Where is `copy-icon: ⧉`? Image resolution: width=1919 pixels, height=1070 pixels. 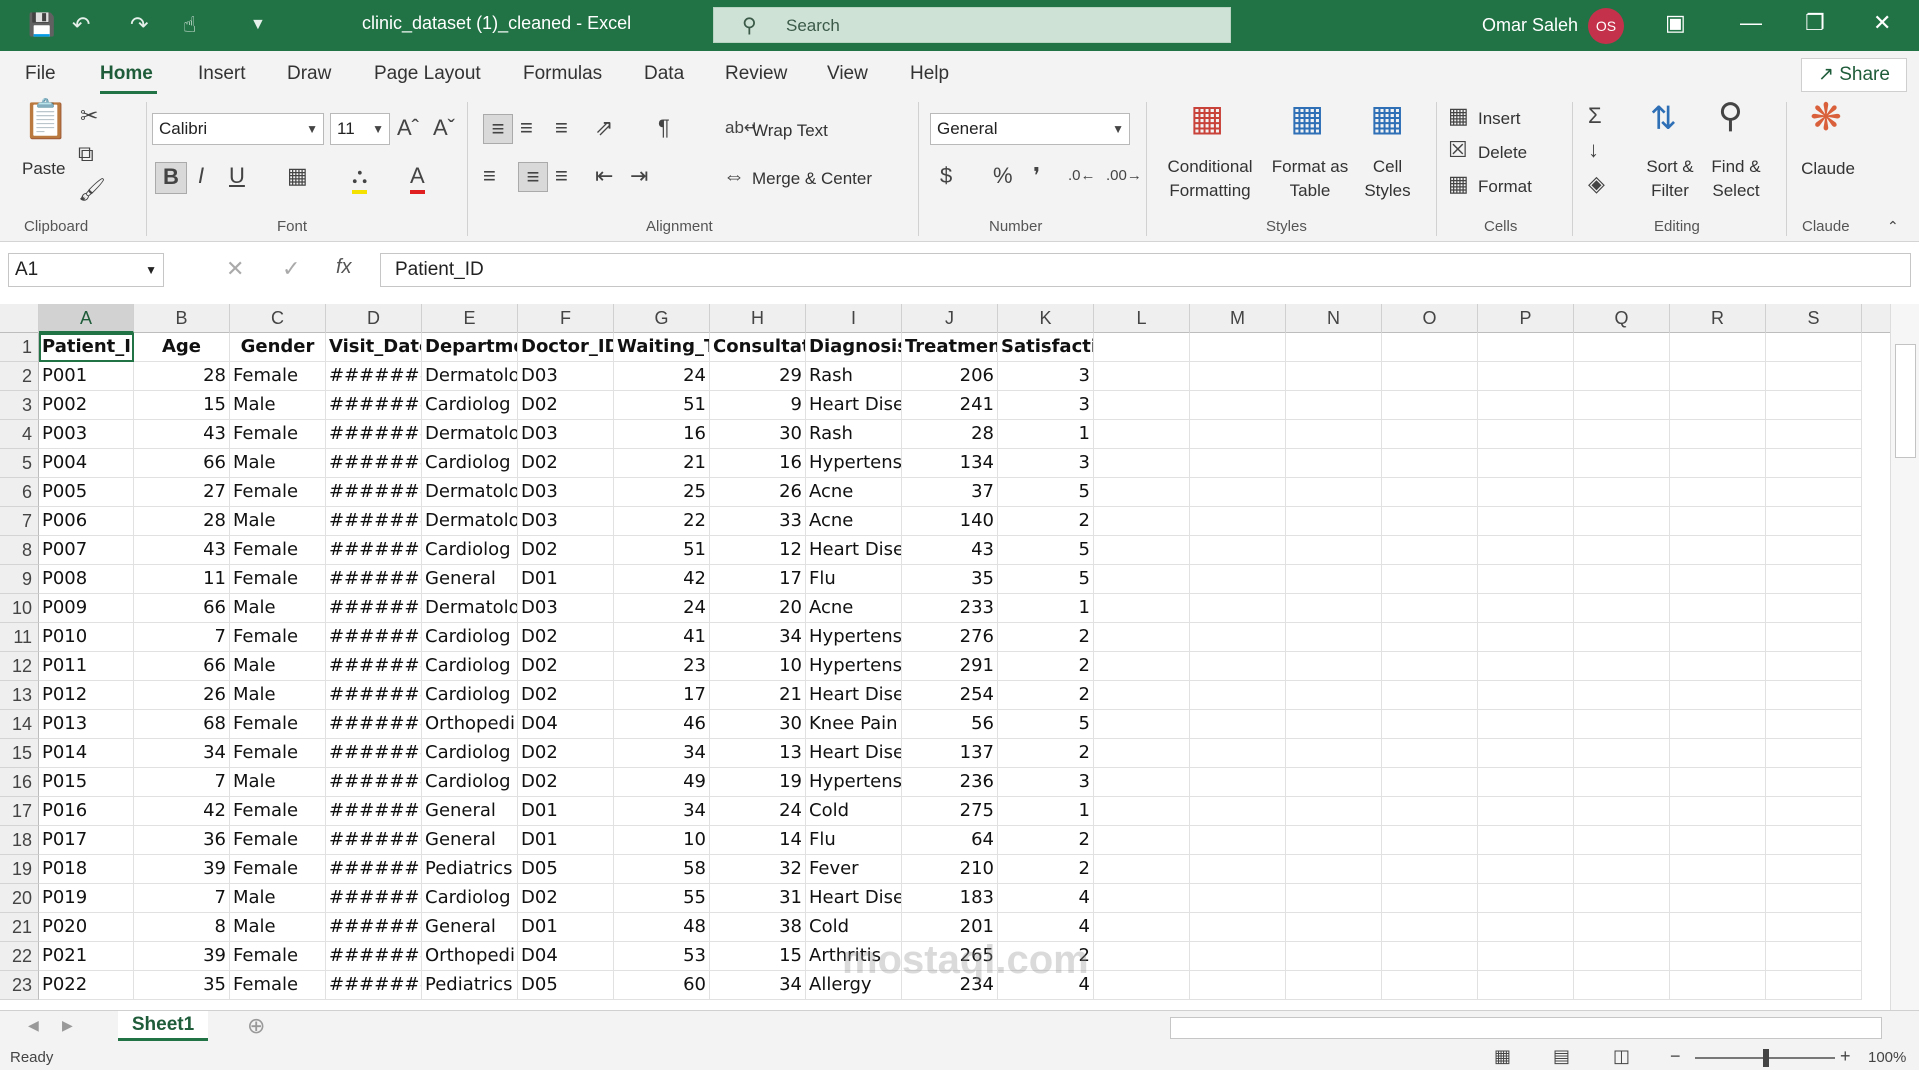 copy-icon: ⧉ is located at coordinates (86, 154).